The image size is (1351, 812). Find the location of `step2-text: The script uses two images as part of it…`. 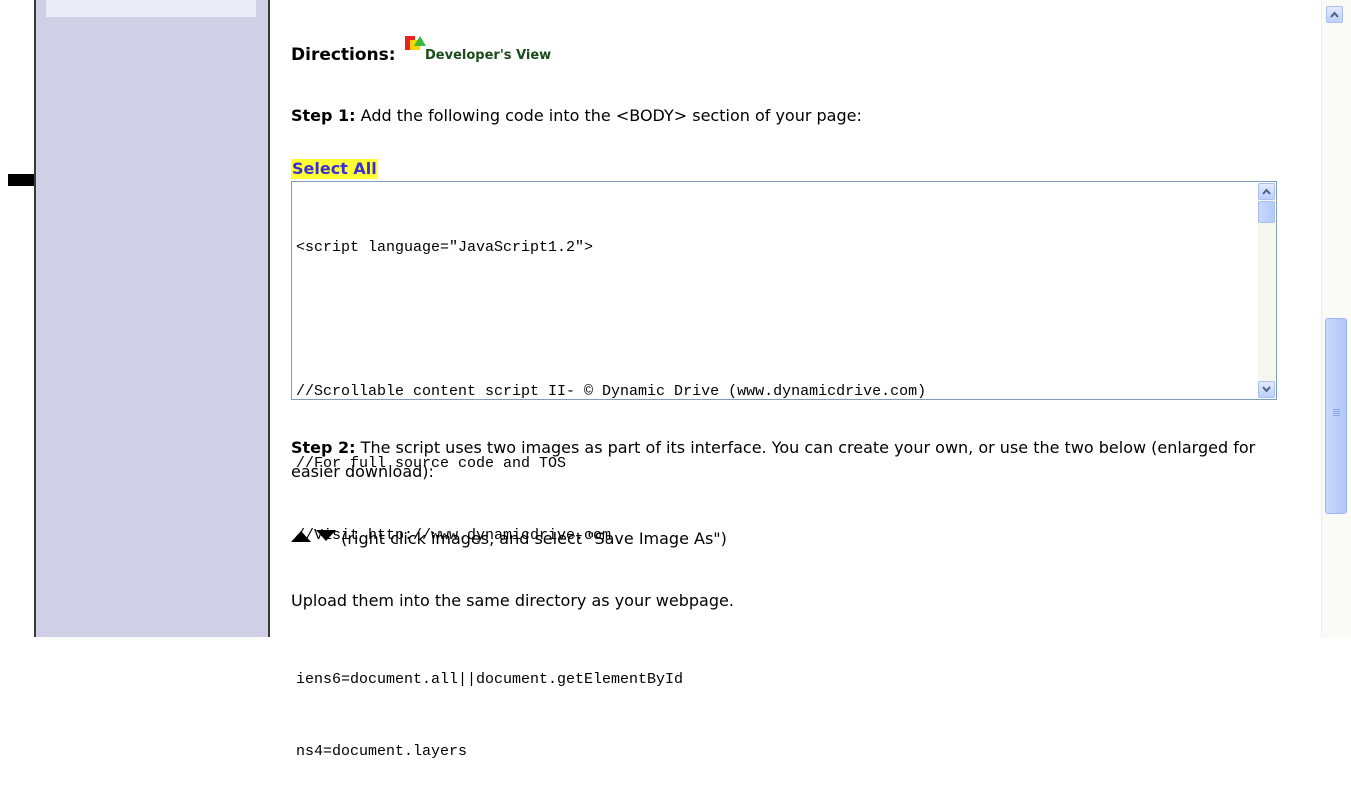

step2-text: The script uses two images as part of it… is located at coordinates (773, 459).